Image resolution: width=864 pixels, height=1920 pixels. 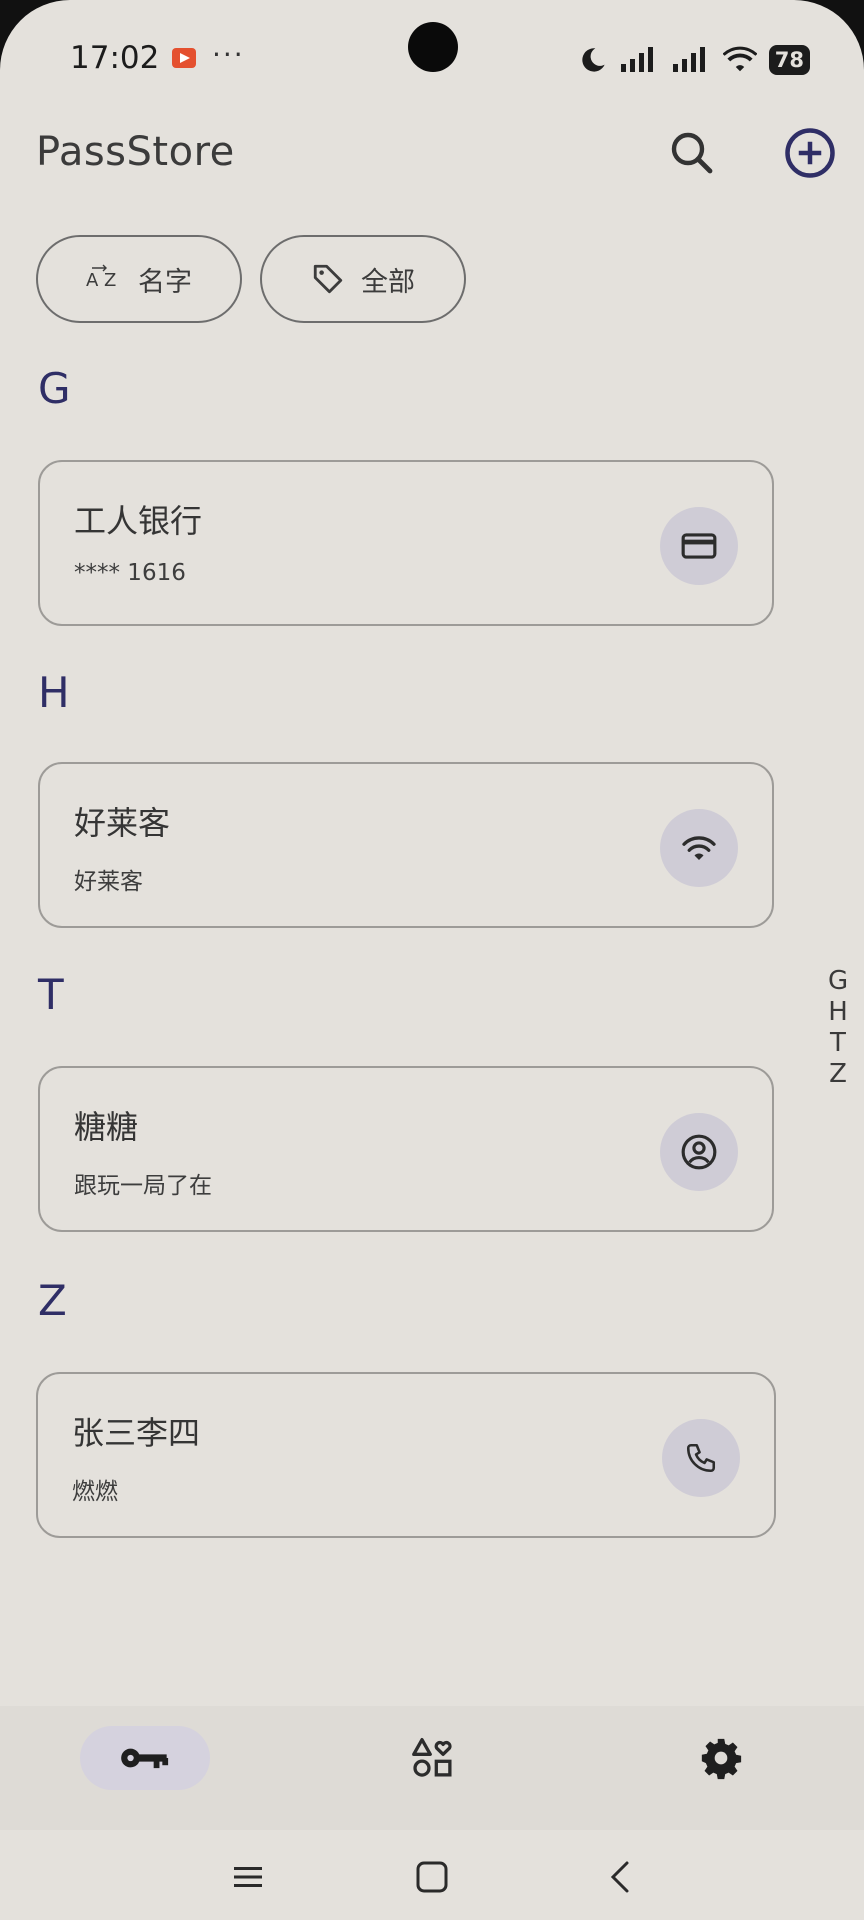 What do you see at coordinates (51, 994) in the screenshot?
I see `section-header-t: T` at bounding box center [51, 994].